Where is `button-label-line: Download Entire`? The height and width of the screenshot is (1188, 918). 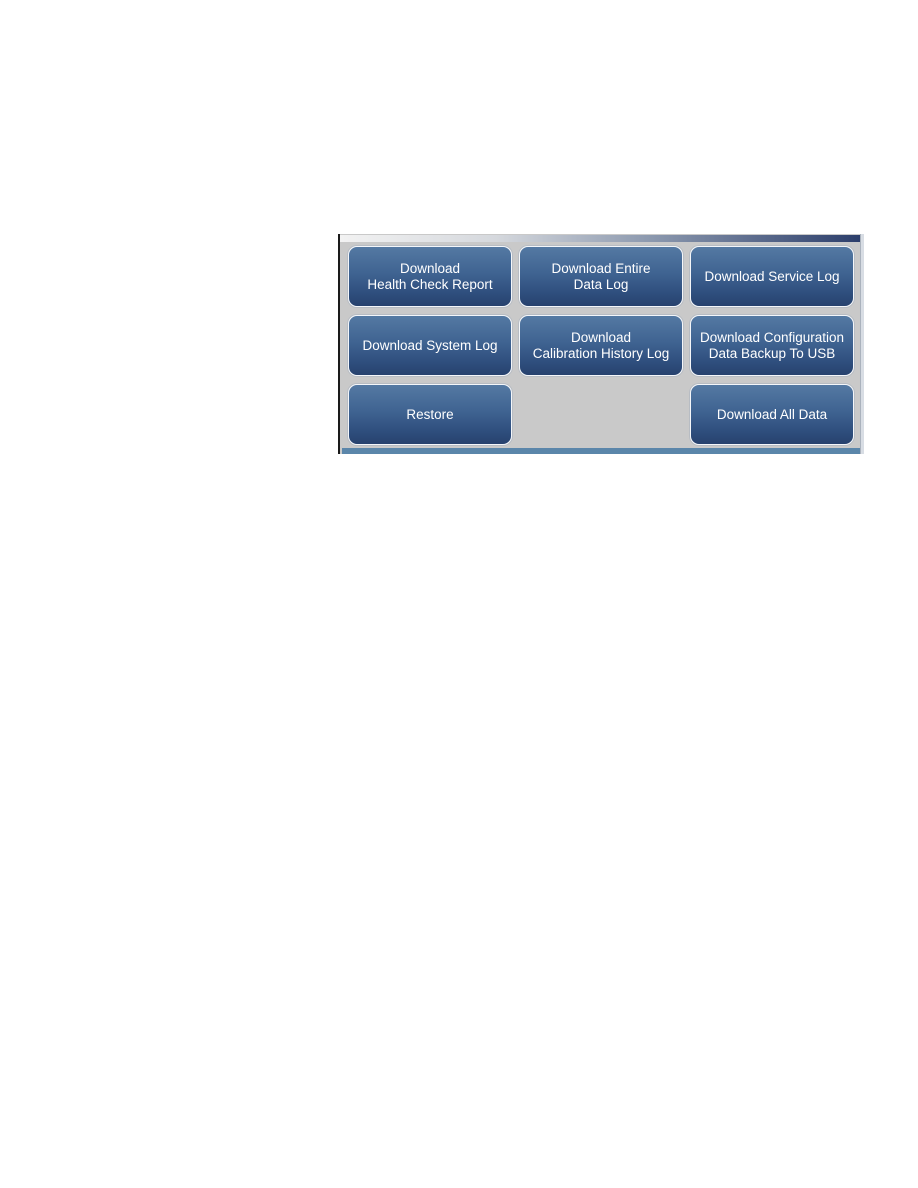 button-label-line: Download Entire is located at coordinates (601, 268).